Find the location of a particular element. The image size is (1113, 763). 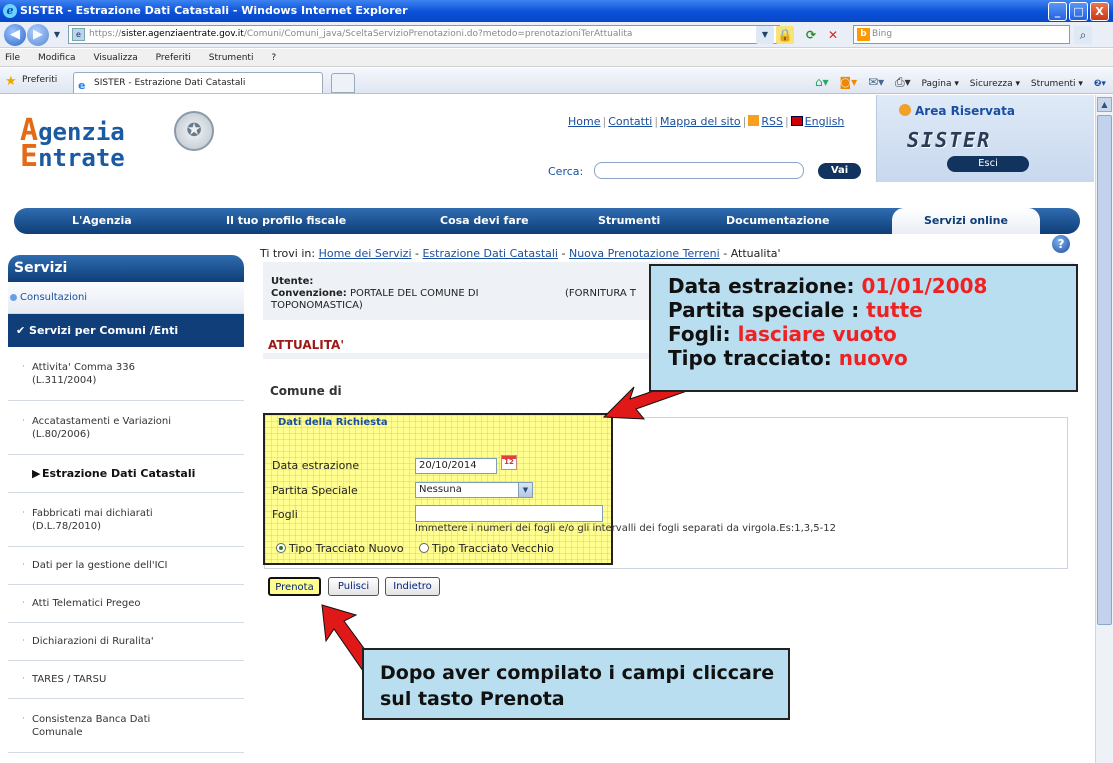

sidebar-consultazioni: Consultazioni is located at coordinates (126, 298).